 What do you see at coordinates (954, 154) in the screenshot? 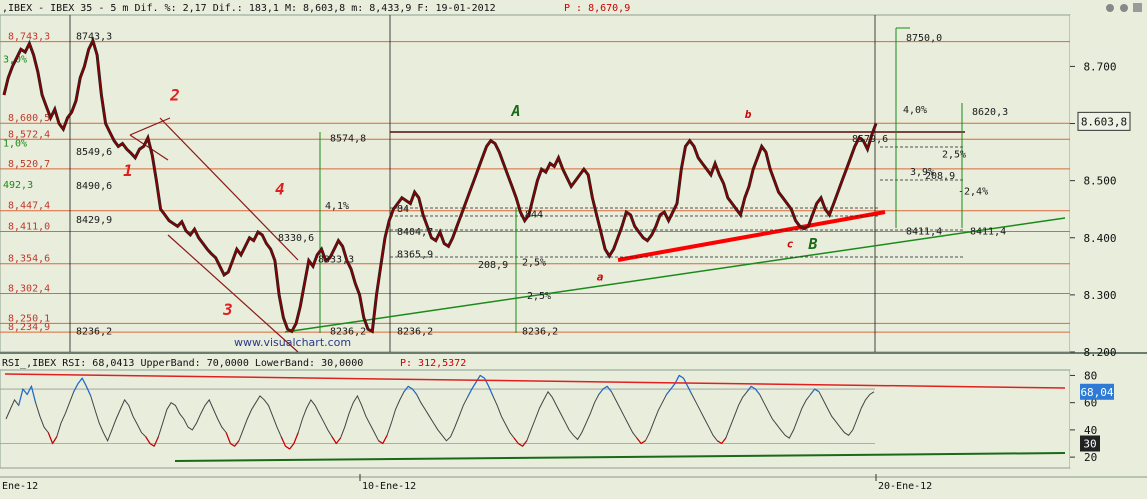
I see `point-label-23: 2,5%` at bounding box center [954, 154].